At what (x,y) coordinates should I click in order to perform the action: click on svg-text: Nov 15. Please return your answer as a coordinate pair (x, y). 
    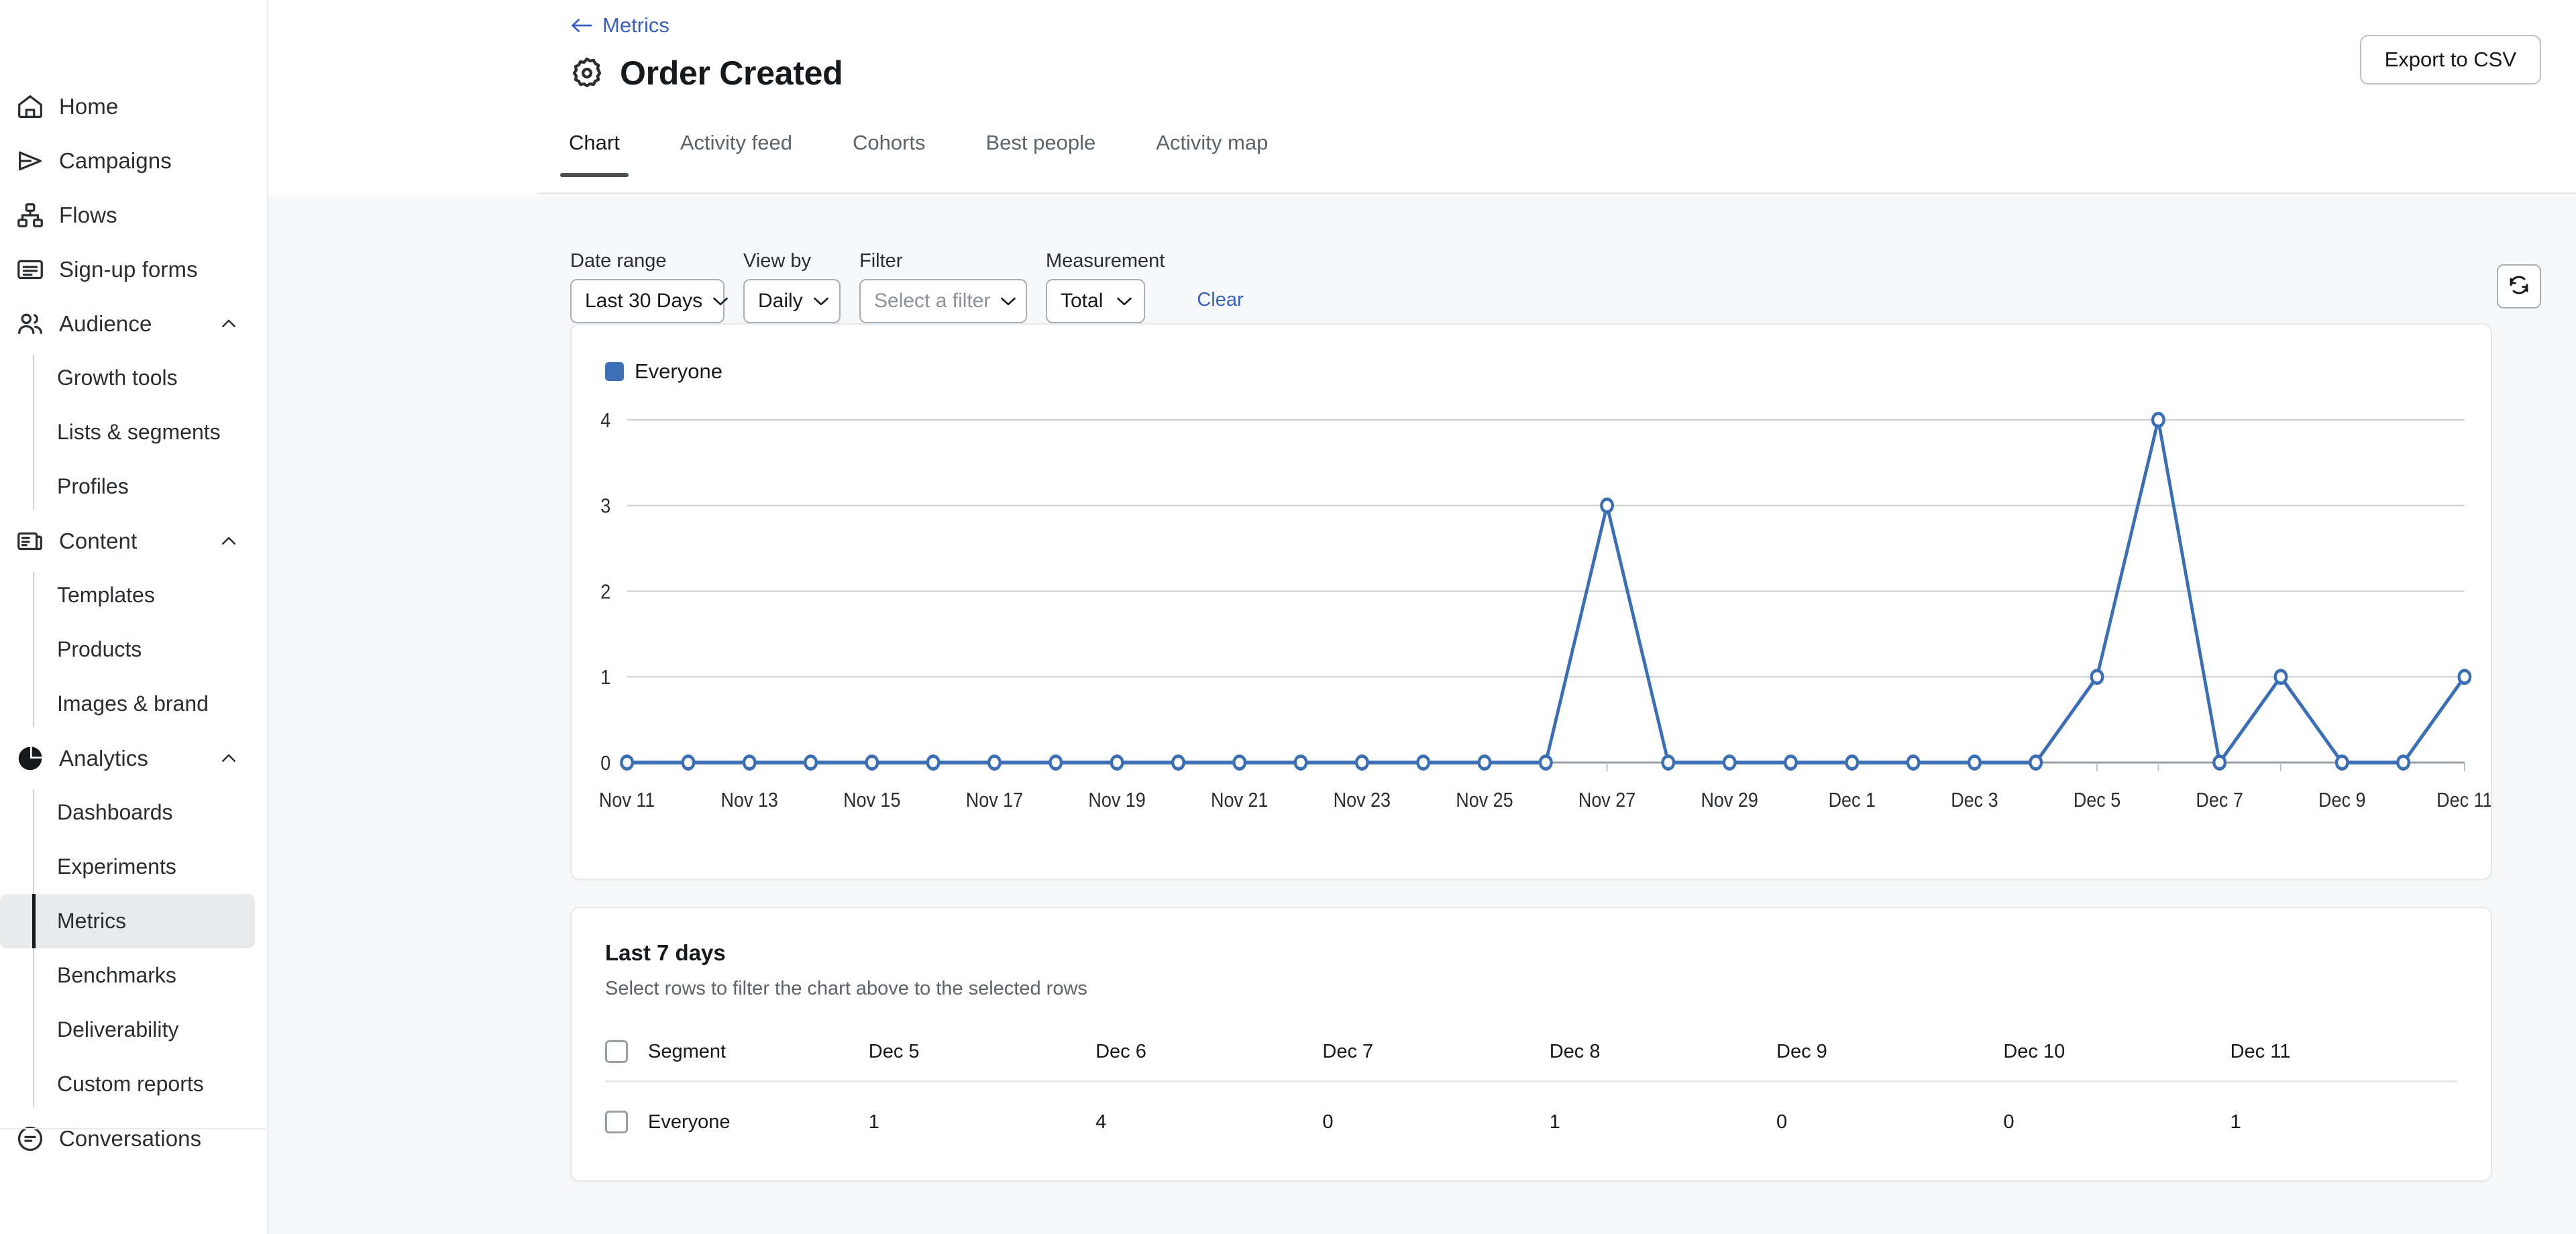
    Looking at the image, I should click on (871, 800).